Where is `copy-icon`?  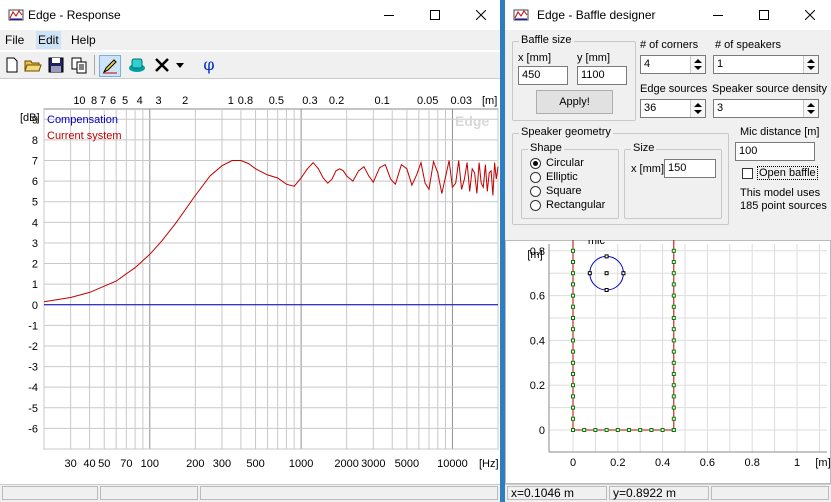
copy-icon is located at coordinates (79, 65).